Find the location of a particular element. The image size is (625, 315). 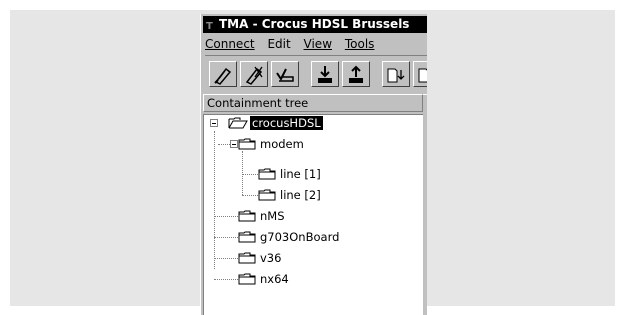

menu-connect: Connect is located at coordinates (230, 44).